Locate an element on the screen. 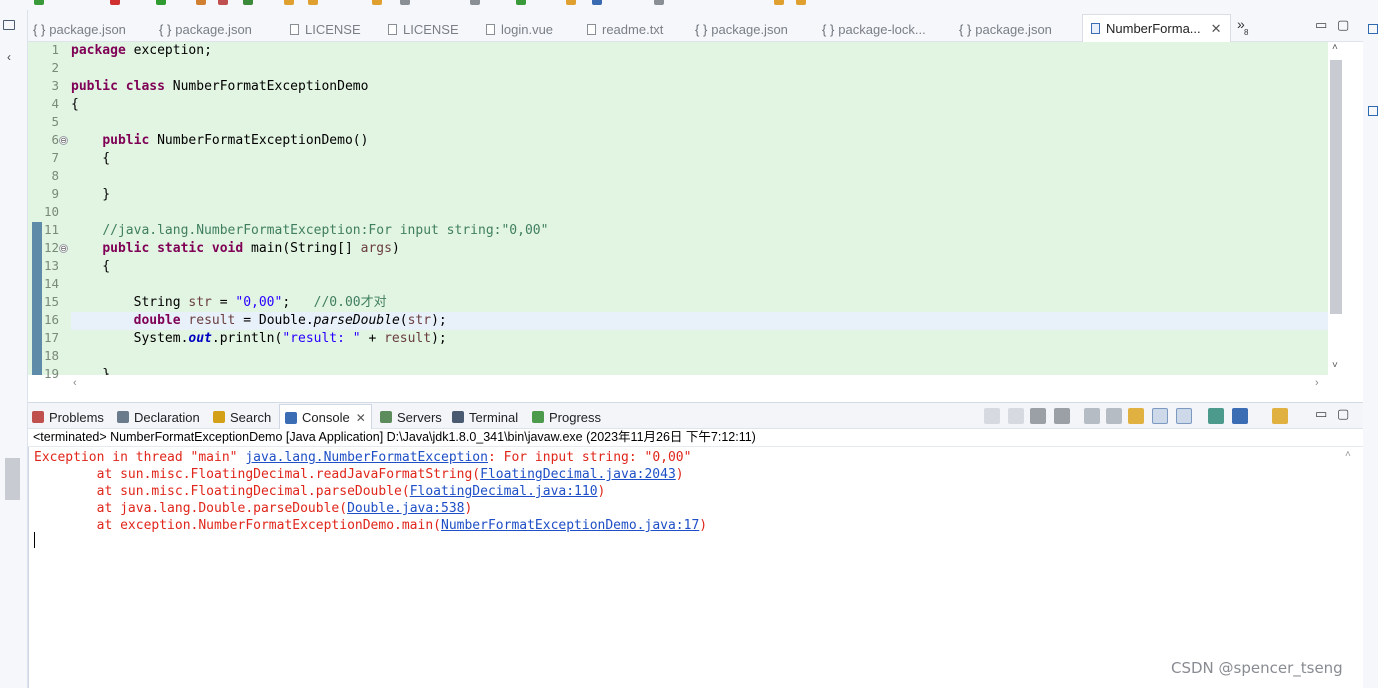  task-list-icon is located at coordinates (1373, 111).